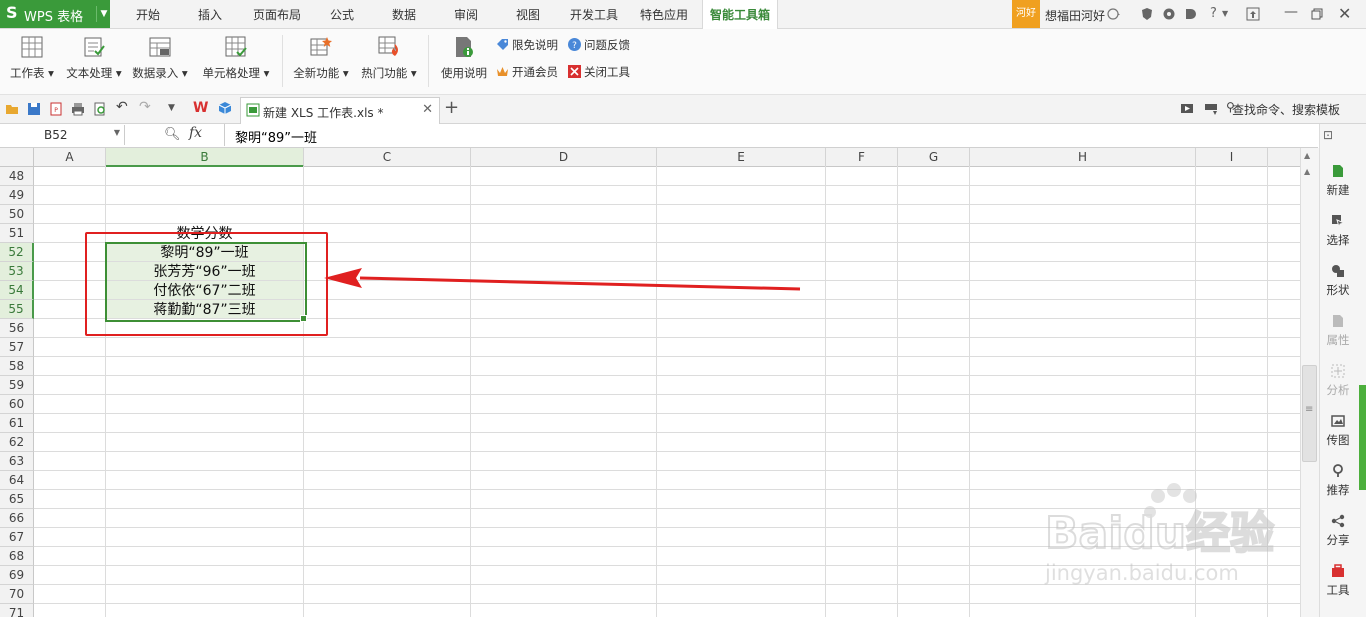  Describe the element at coordinates (160, 61) in the screenshot. I see `data-entry-button: 数据录入 ▾` at that location.